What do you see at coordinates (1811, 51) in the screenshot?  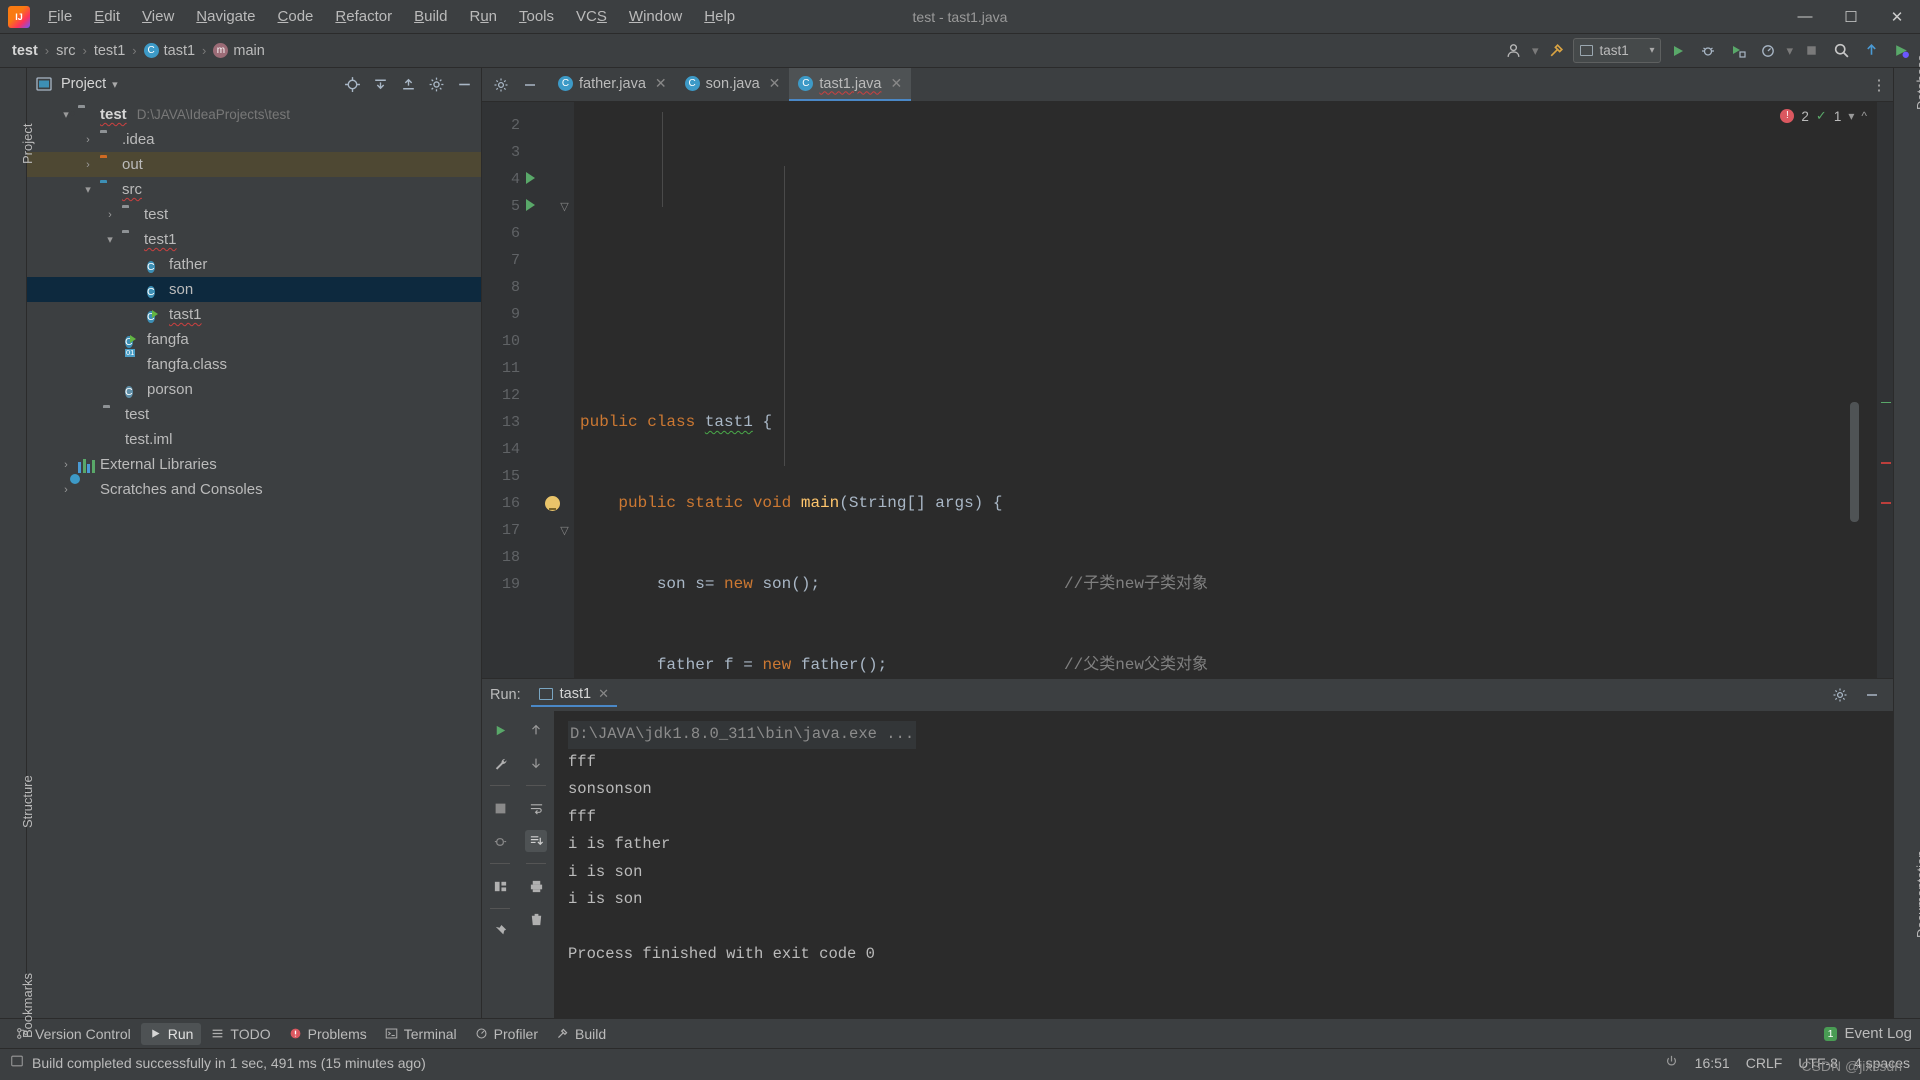 I see `stop-button` at bounding box center [1811, 51].